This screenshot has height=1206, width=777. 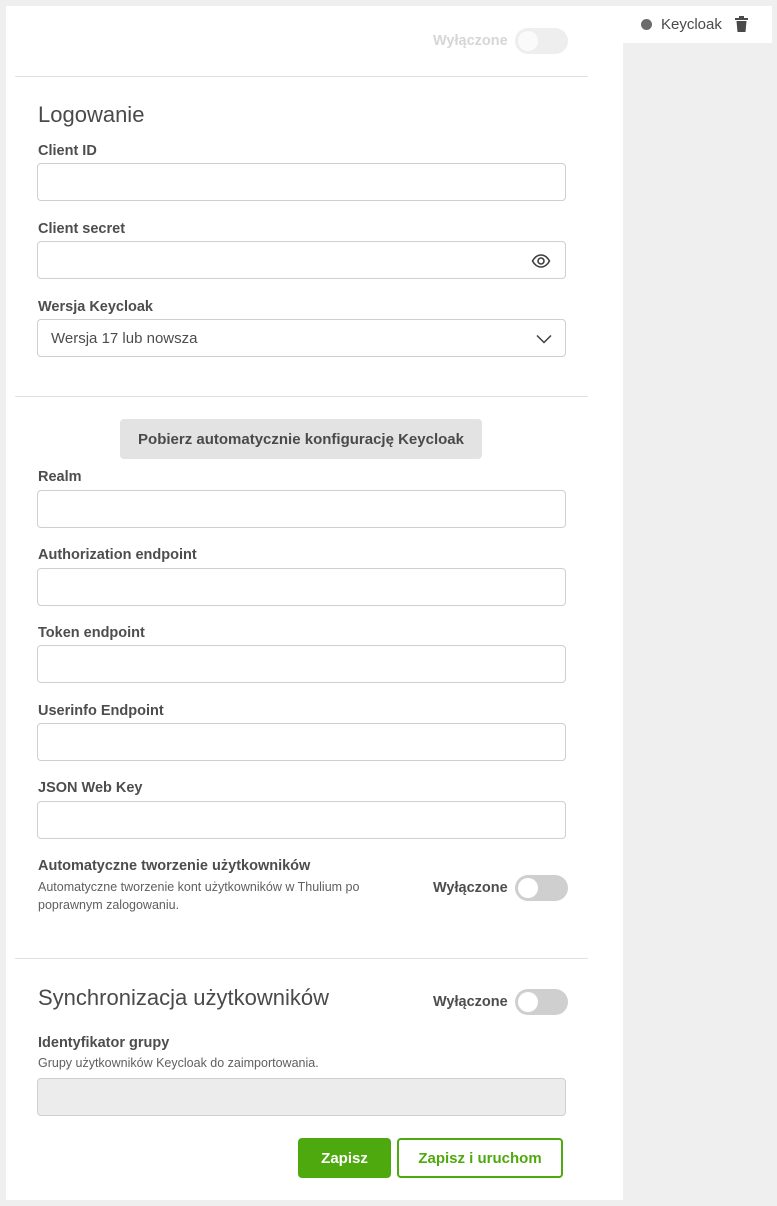 I want to click on client-id-input, so click(x=301, y=182).